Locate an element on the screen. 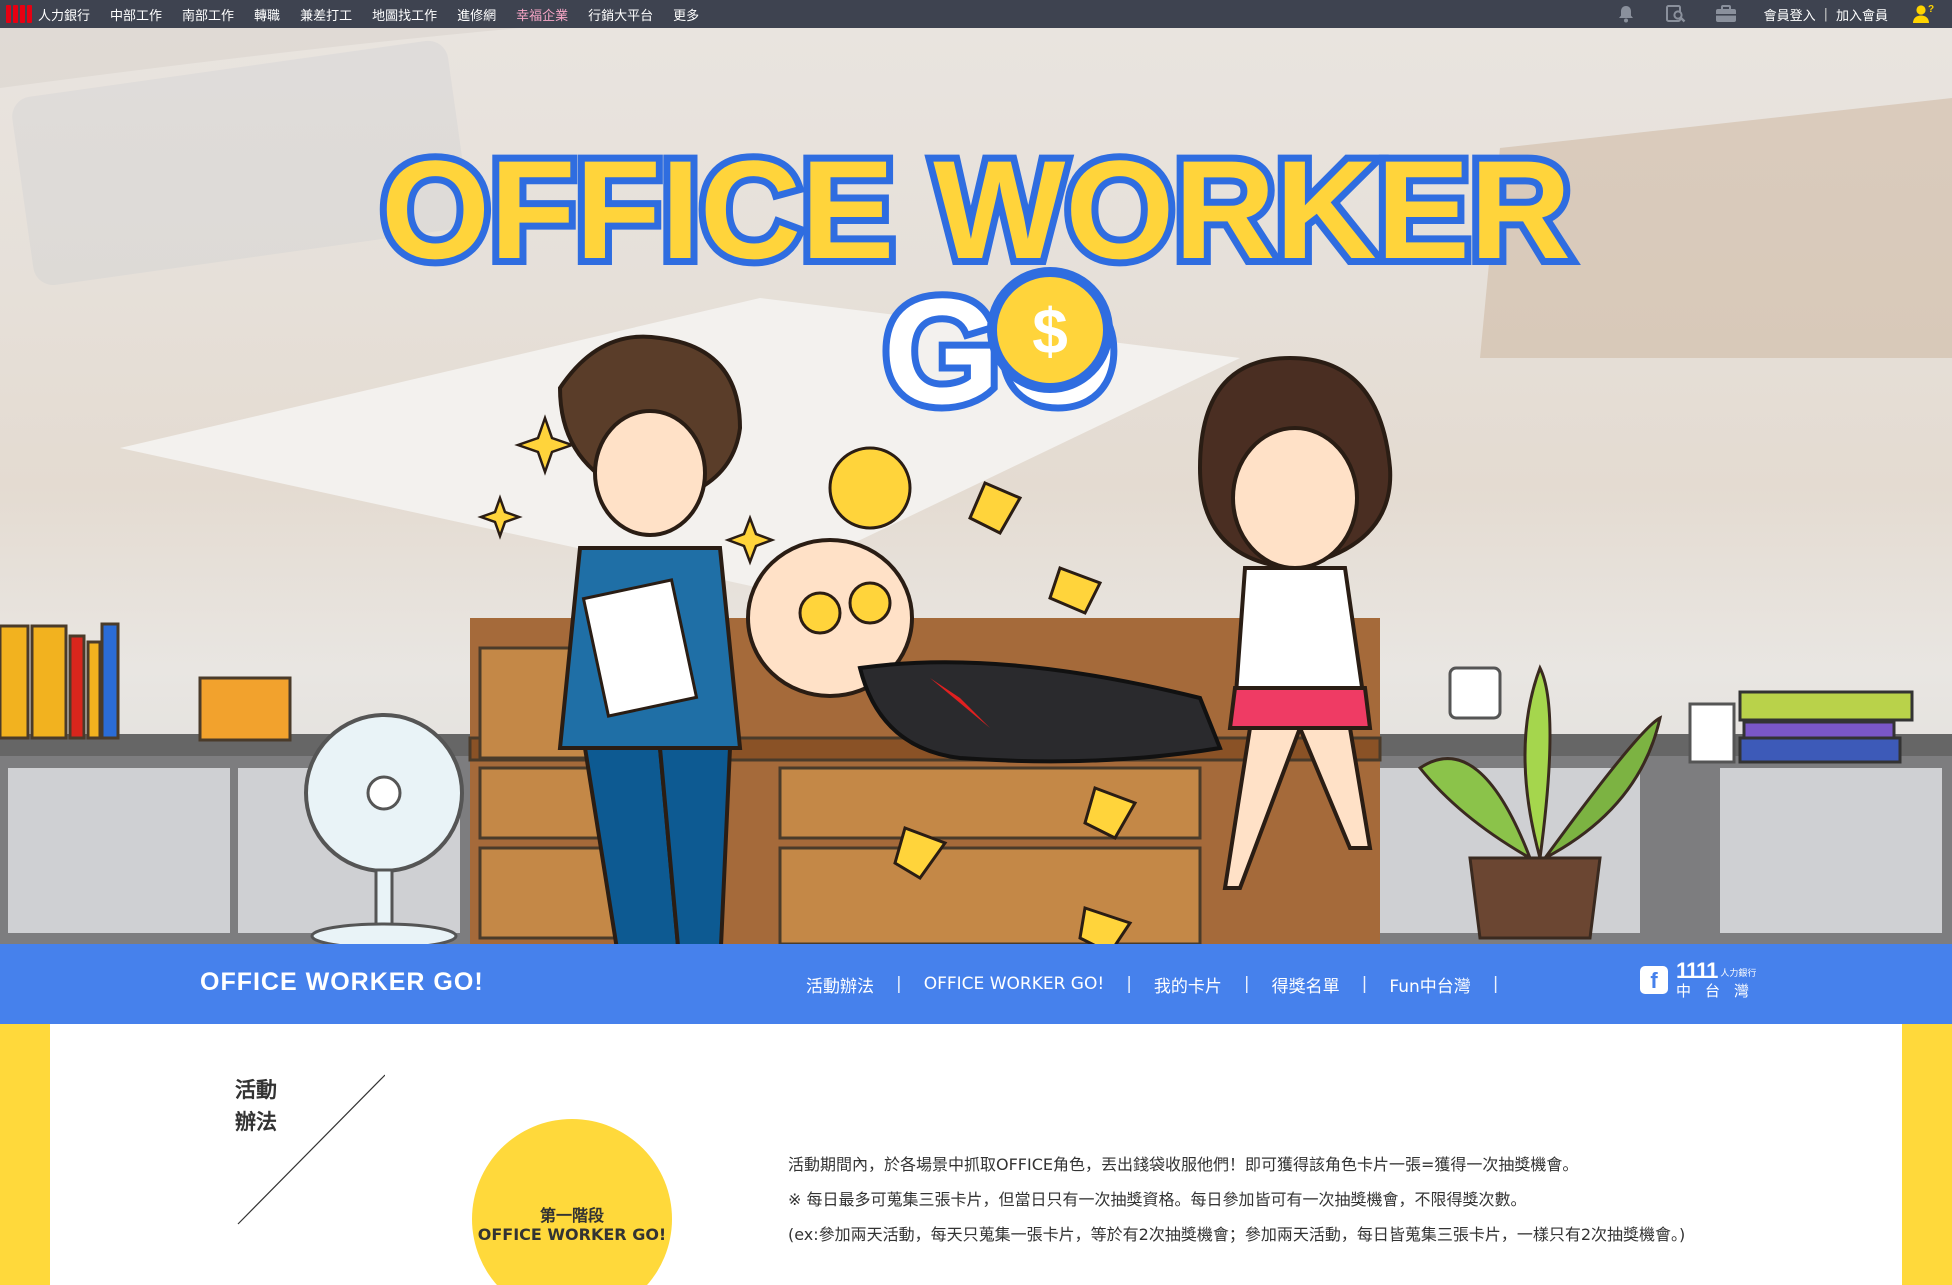  books-right is located at coordinates (1801, 727).